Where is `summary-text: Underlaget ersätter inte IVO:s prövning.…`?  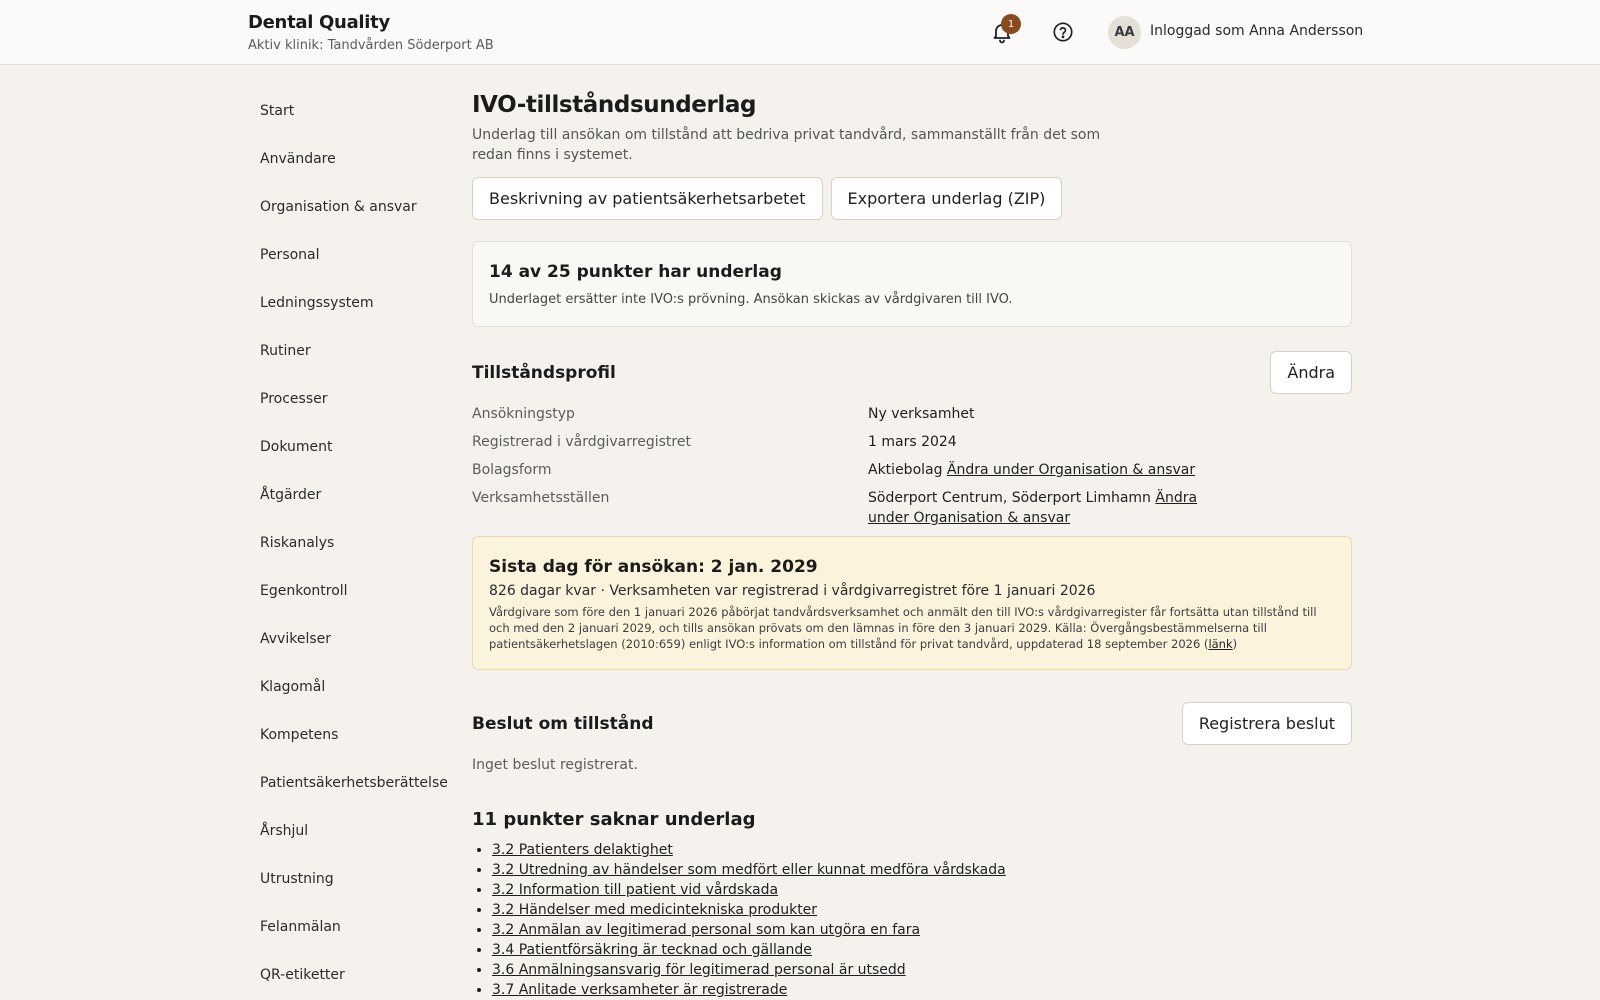
summary-text: Underlaget ersätter inte IVO:s prövning.… is located at coordinates (751, 299).